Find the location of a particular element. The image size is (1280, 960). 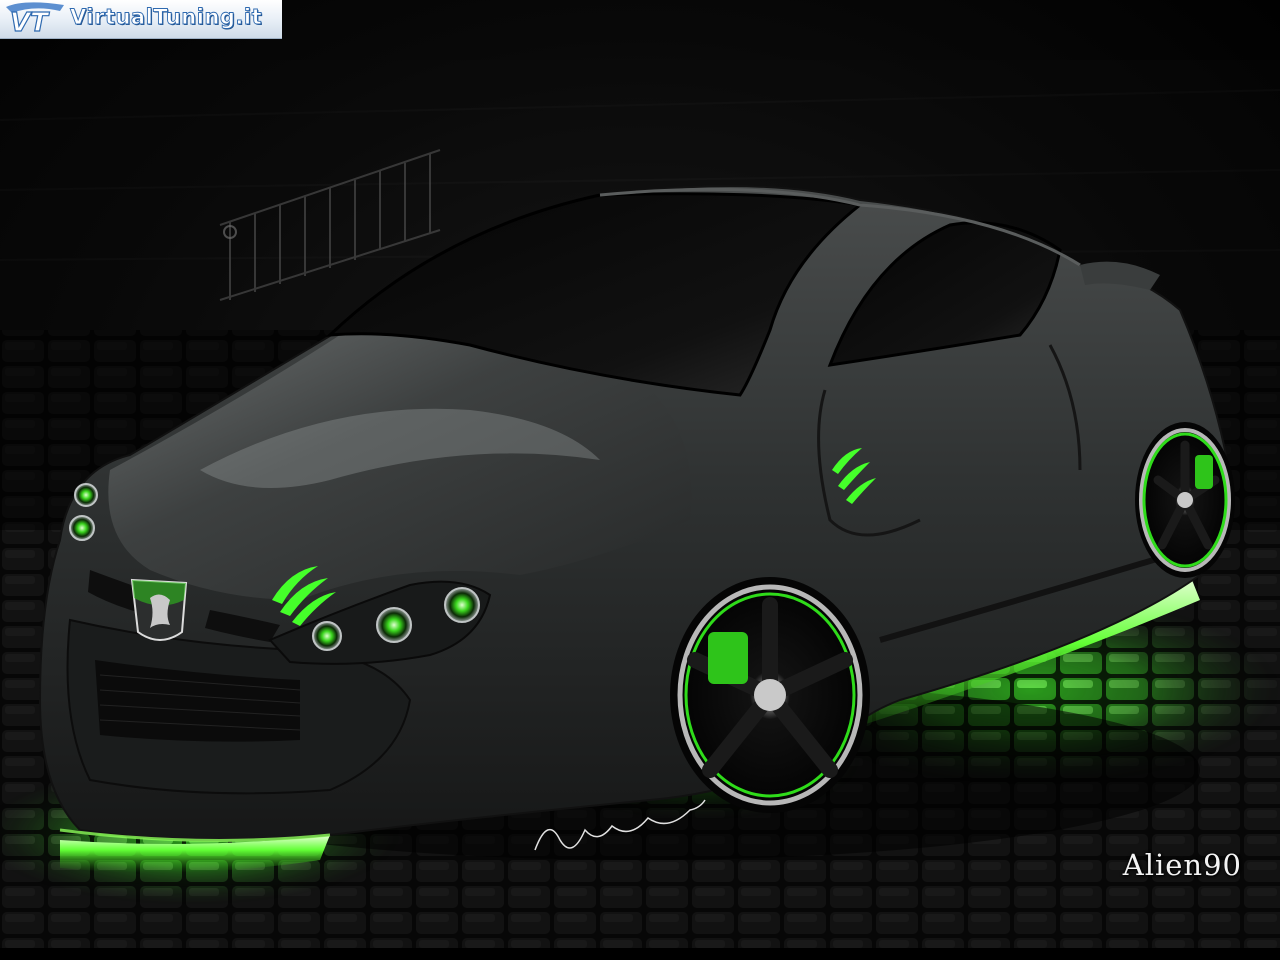

vt-logo-mark-icon: VT is located at coordinates (35, 18).